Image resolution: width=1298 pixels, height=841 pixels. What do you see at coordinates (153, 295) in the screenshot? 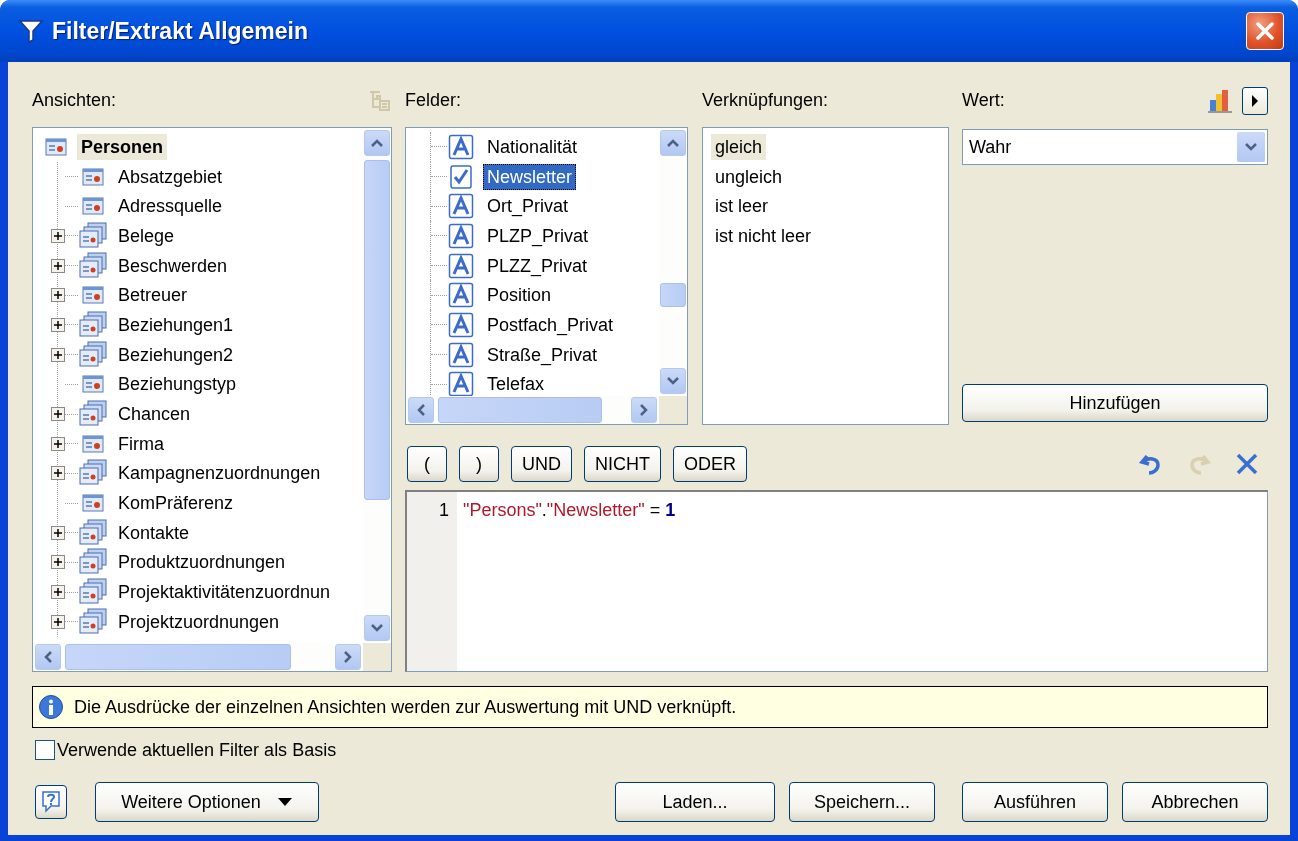
I see `tree-item: Betreuer` at bounding box center [153, 295].